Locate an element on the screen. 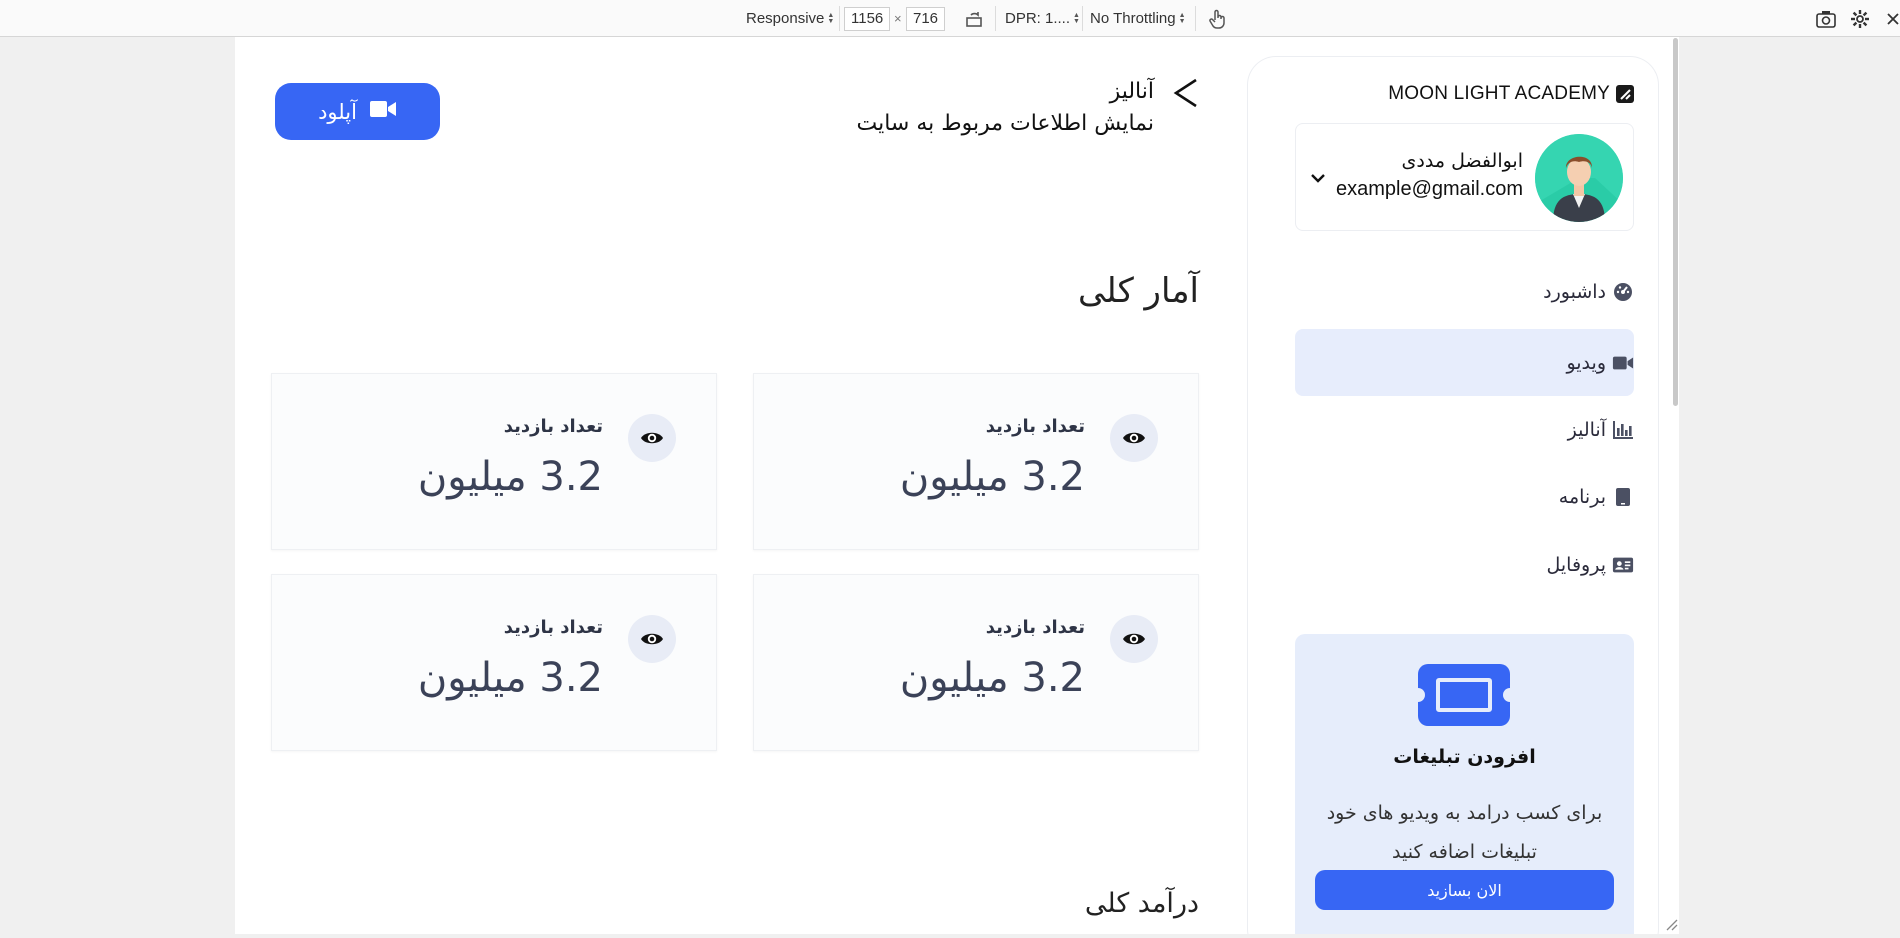  settings-gear-icon is located at coordinates (1860, 18).